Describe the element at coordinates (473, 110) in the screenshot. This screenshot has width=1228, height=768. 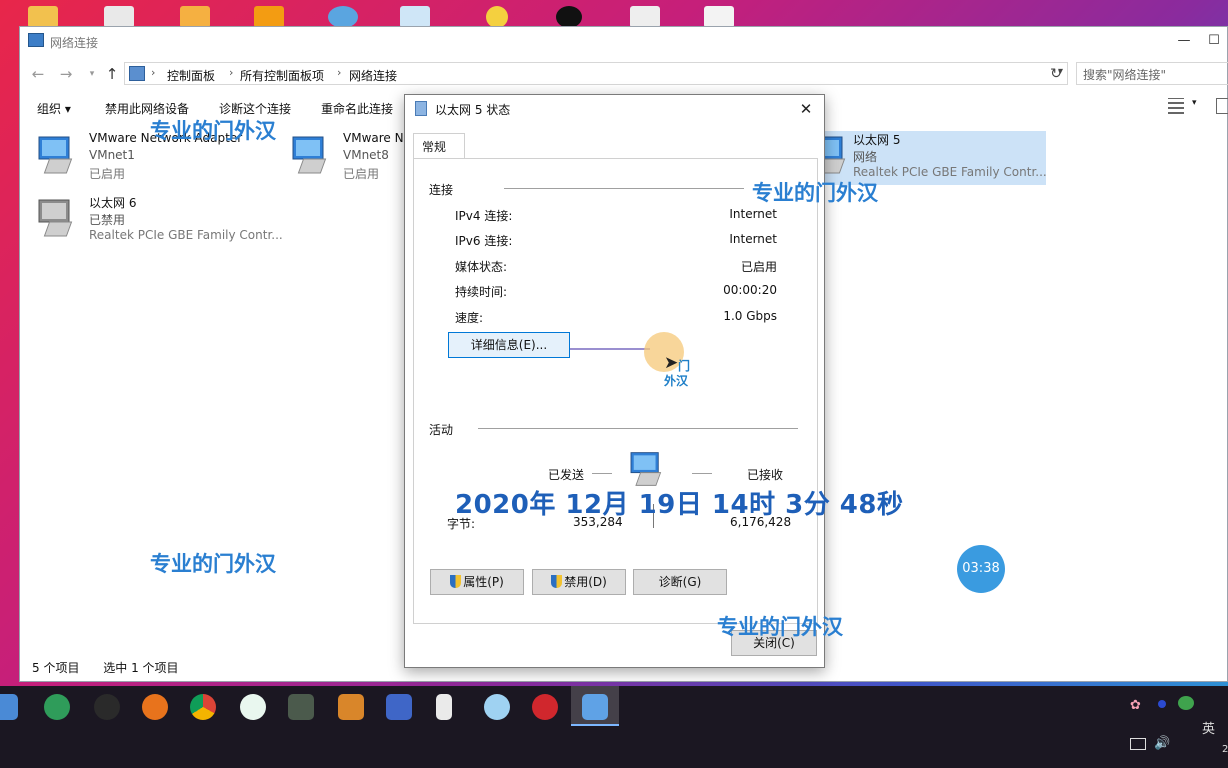
I see `dialog-title: 以太网 5 状态` at that location.